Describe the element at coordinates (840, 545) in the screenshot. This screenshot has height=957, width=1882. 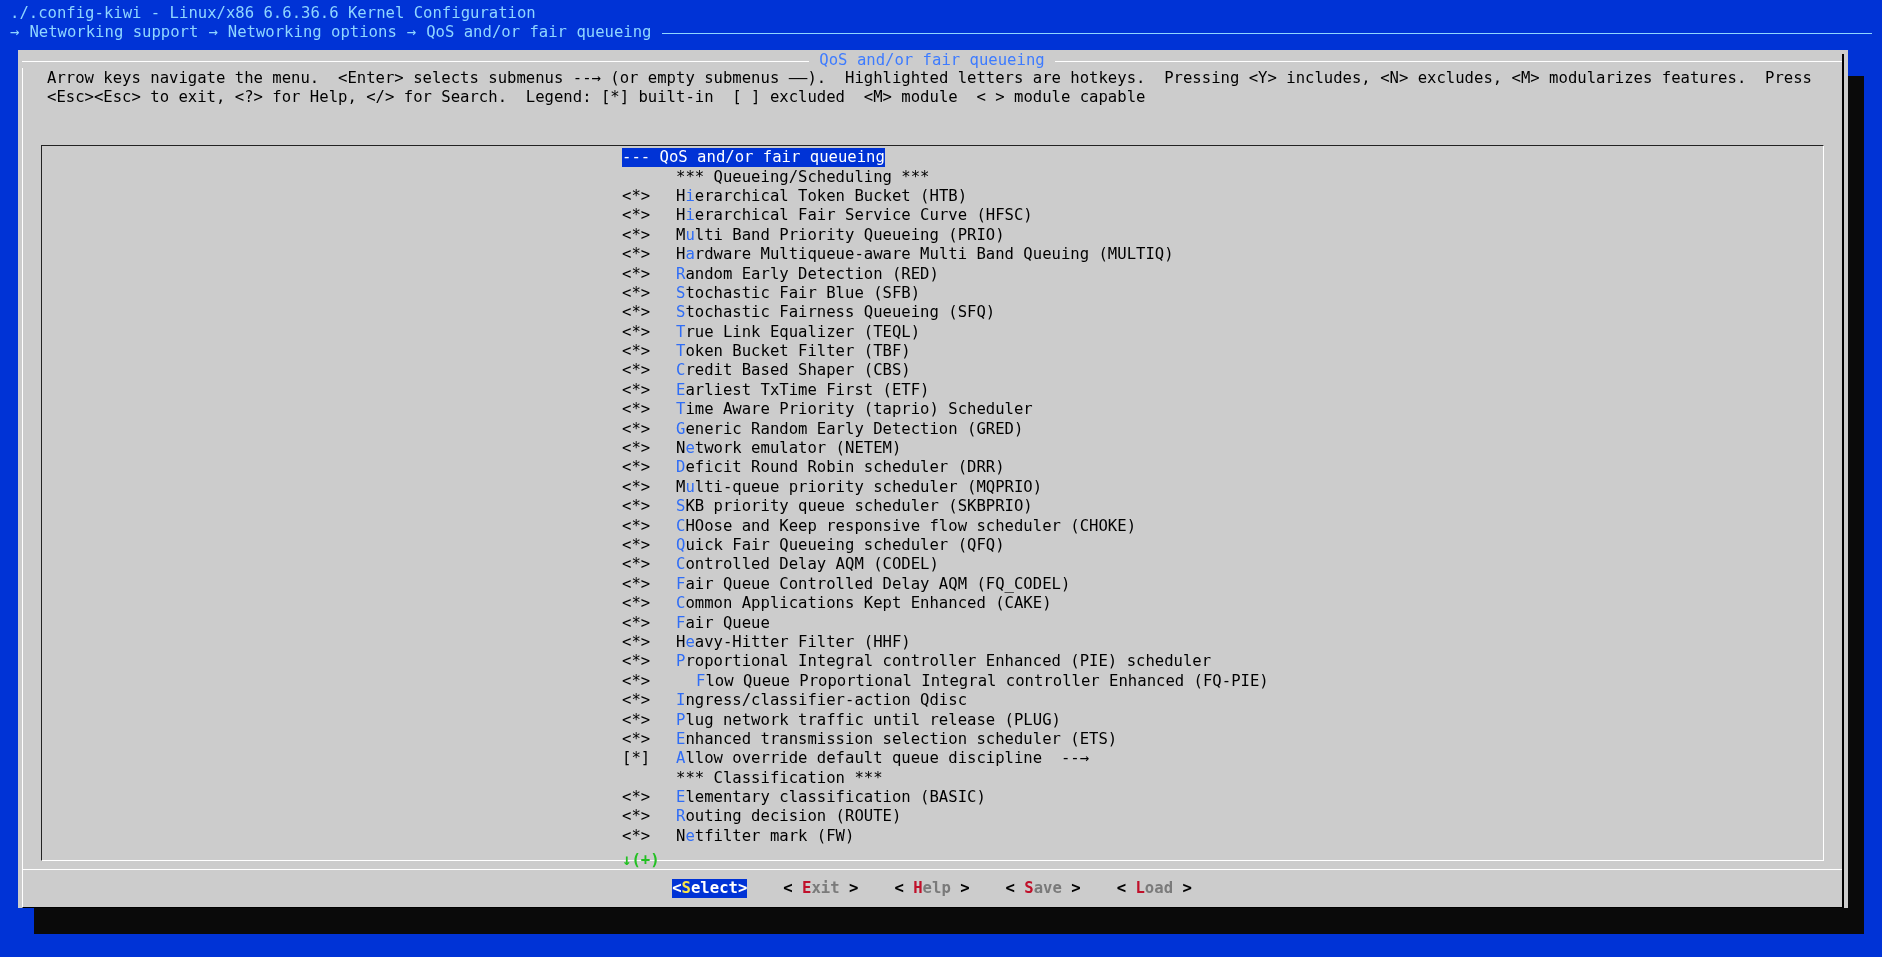
I see `item-label: Quick Fair Queueing scheduler (QFQ)` at that location.